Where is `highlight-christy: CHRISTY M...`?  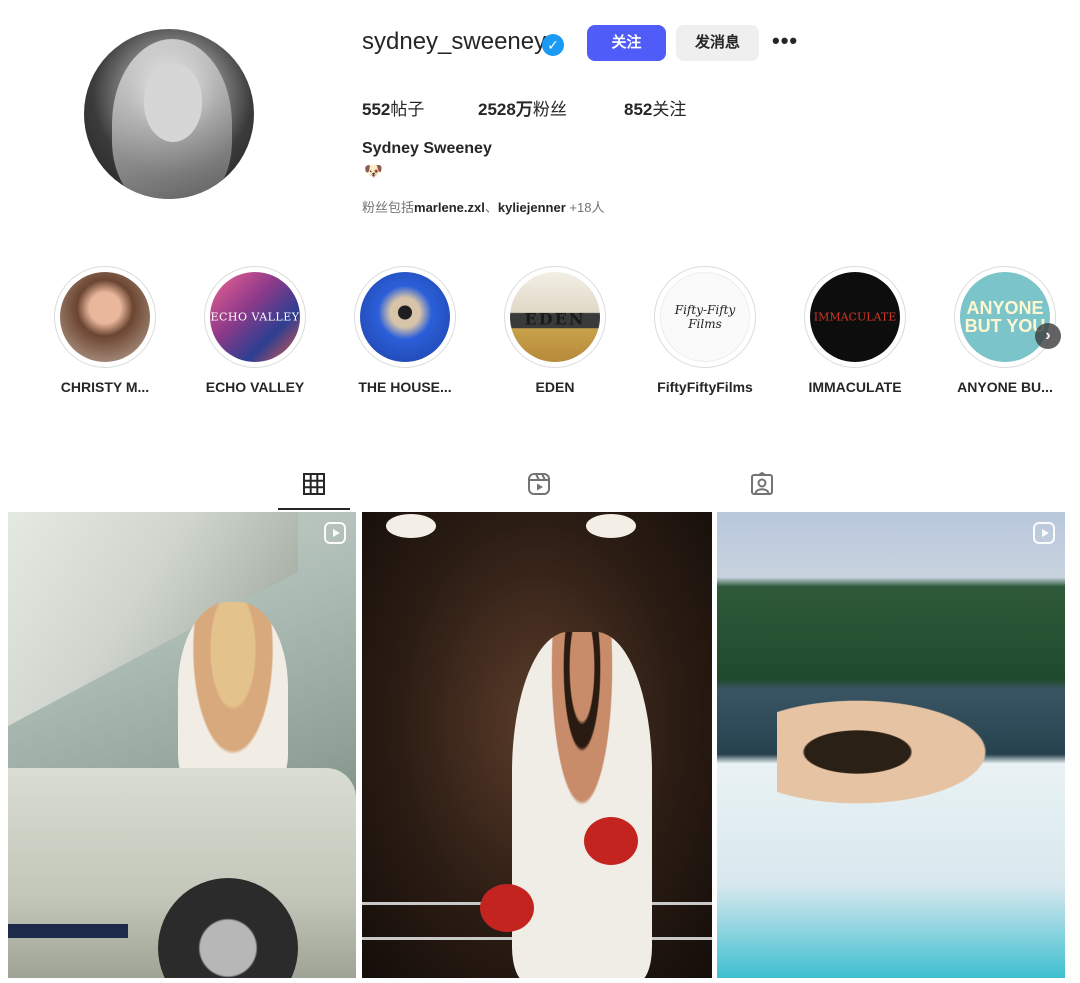 highlight-christy: CHRISTY M... is located at coordinates (105, 330).